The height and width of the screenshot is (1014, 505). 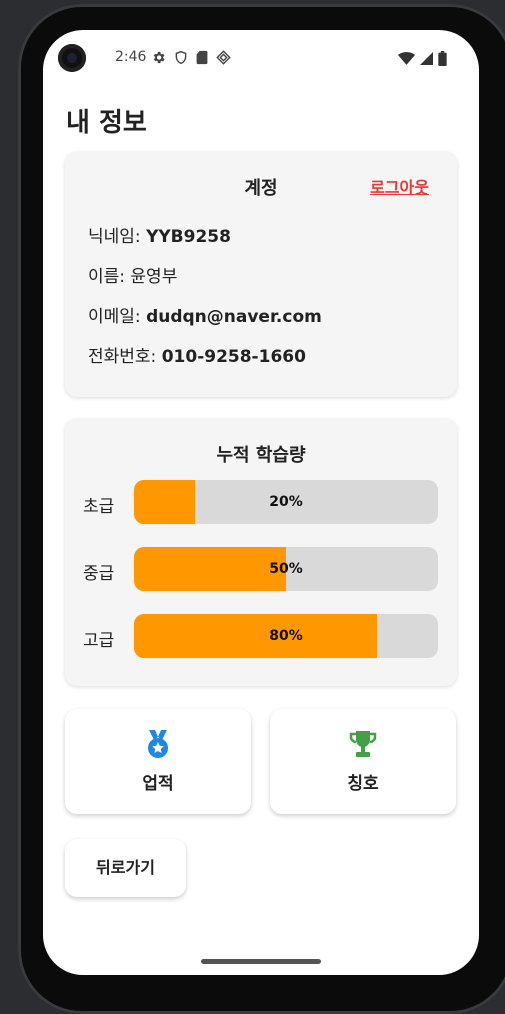 I want to click on nickname-row: 닉네임: YYB9258, so click(x=159, y=234).